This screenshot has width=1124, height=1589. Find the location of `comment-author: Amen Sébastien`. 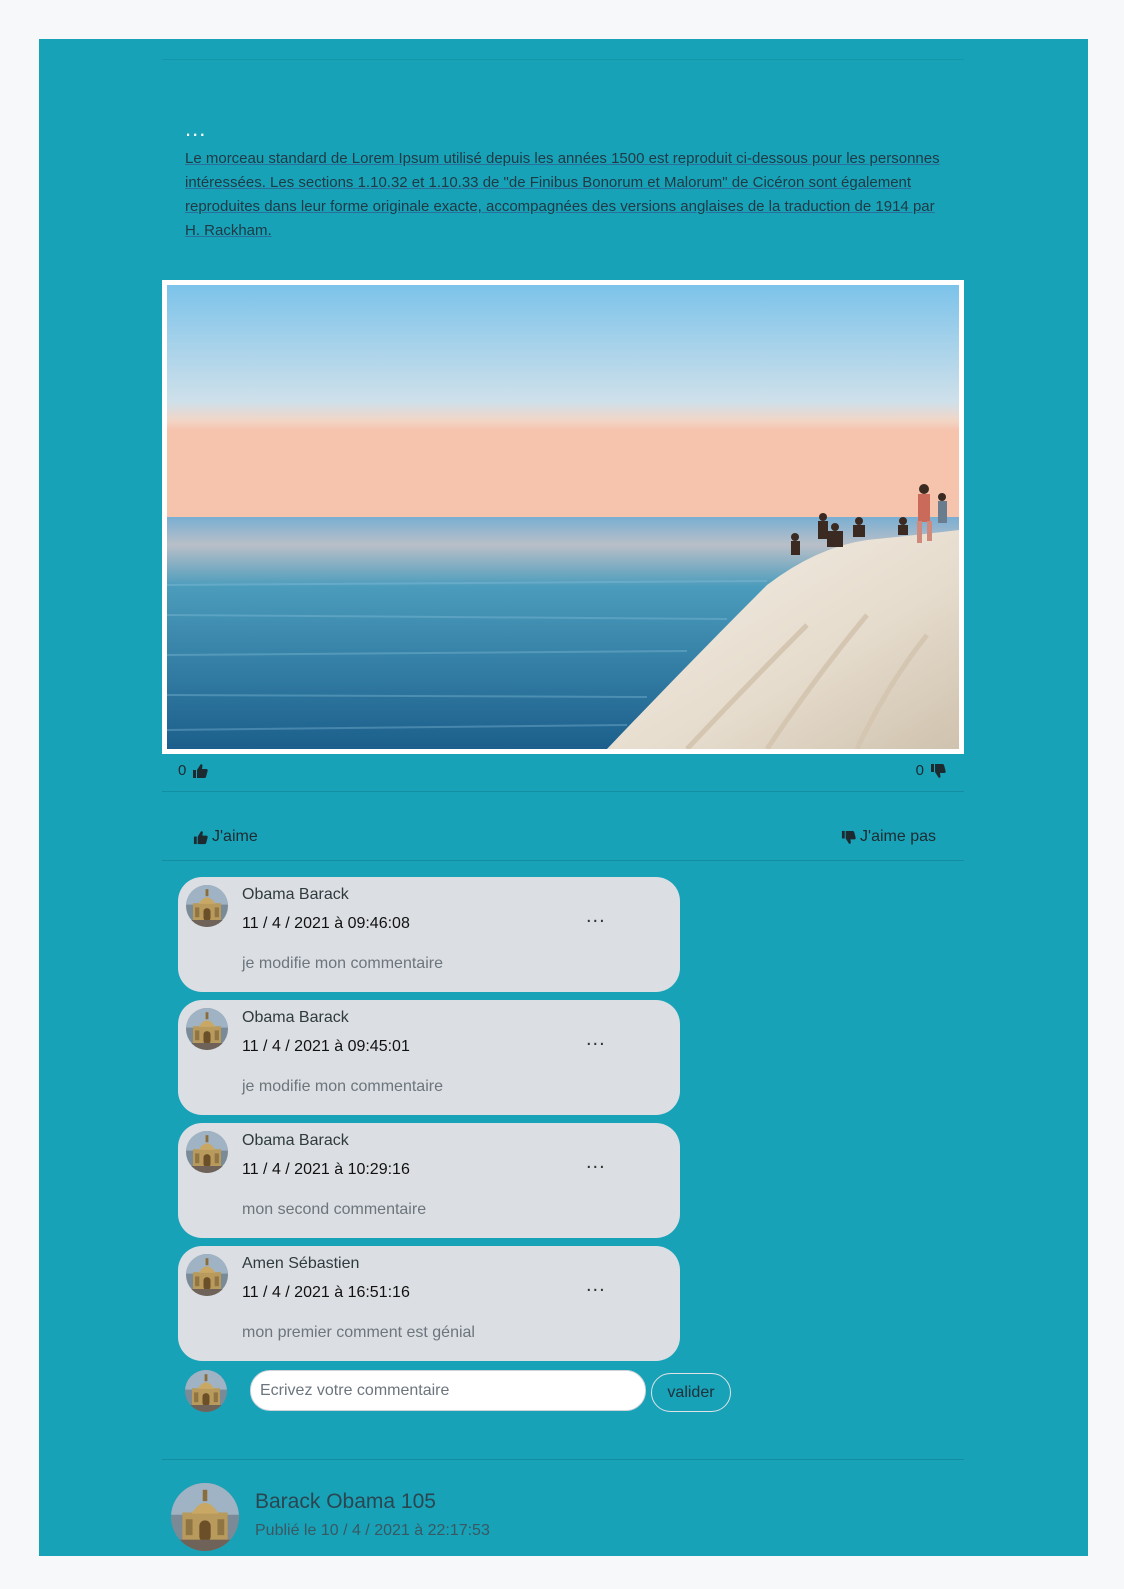

comment-author: Amen Sébastien is located at coordinates (301, 1263).